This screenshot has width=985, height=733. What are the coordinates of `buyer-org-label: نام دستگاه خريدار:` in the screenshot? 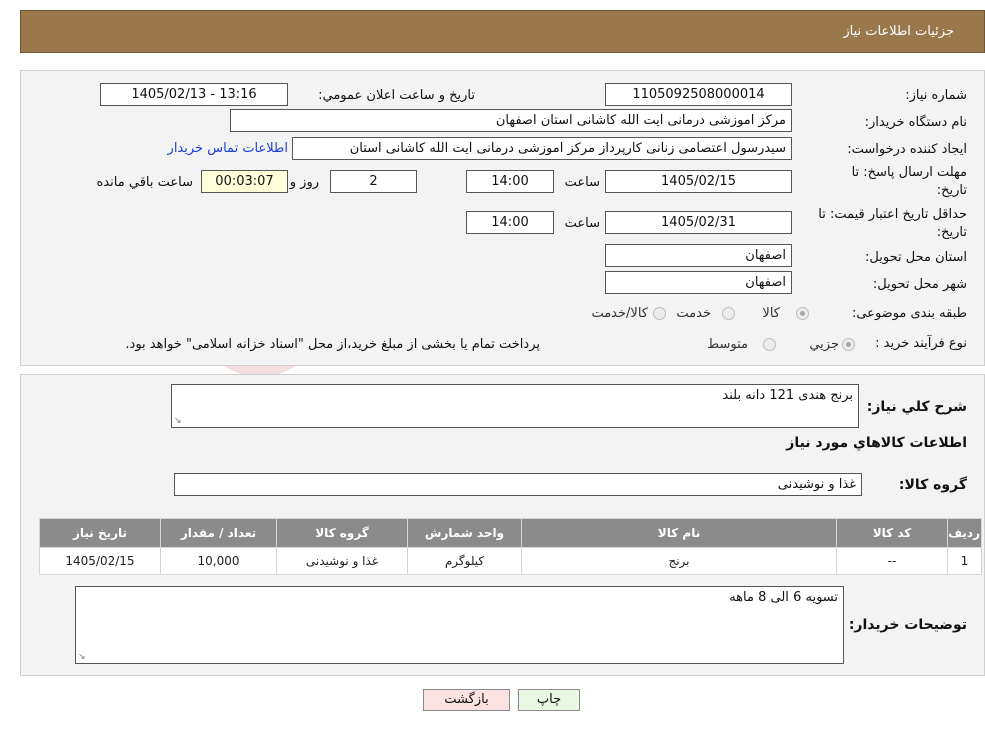 It's located at (915, 122).